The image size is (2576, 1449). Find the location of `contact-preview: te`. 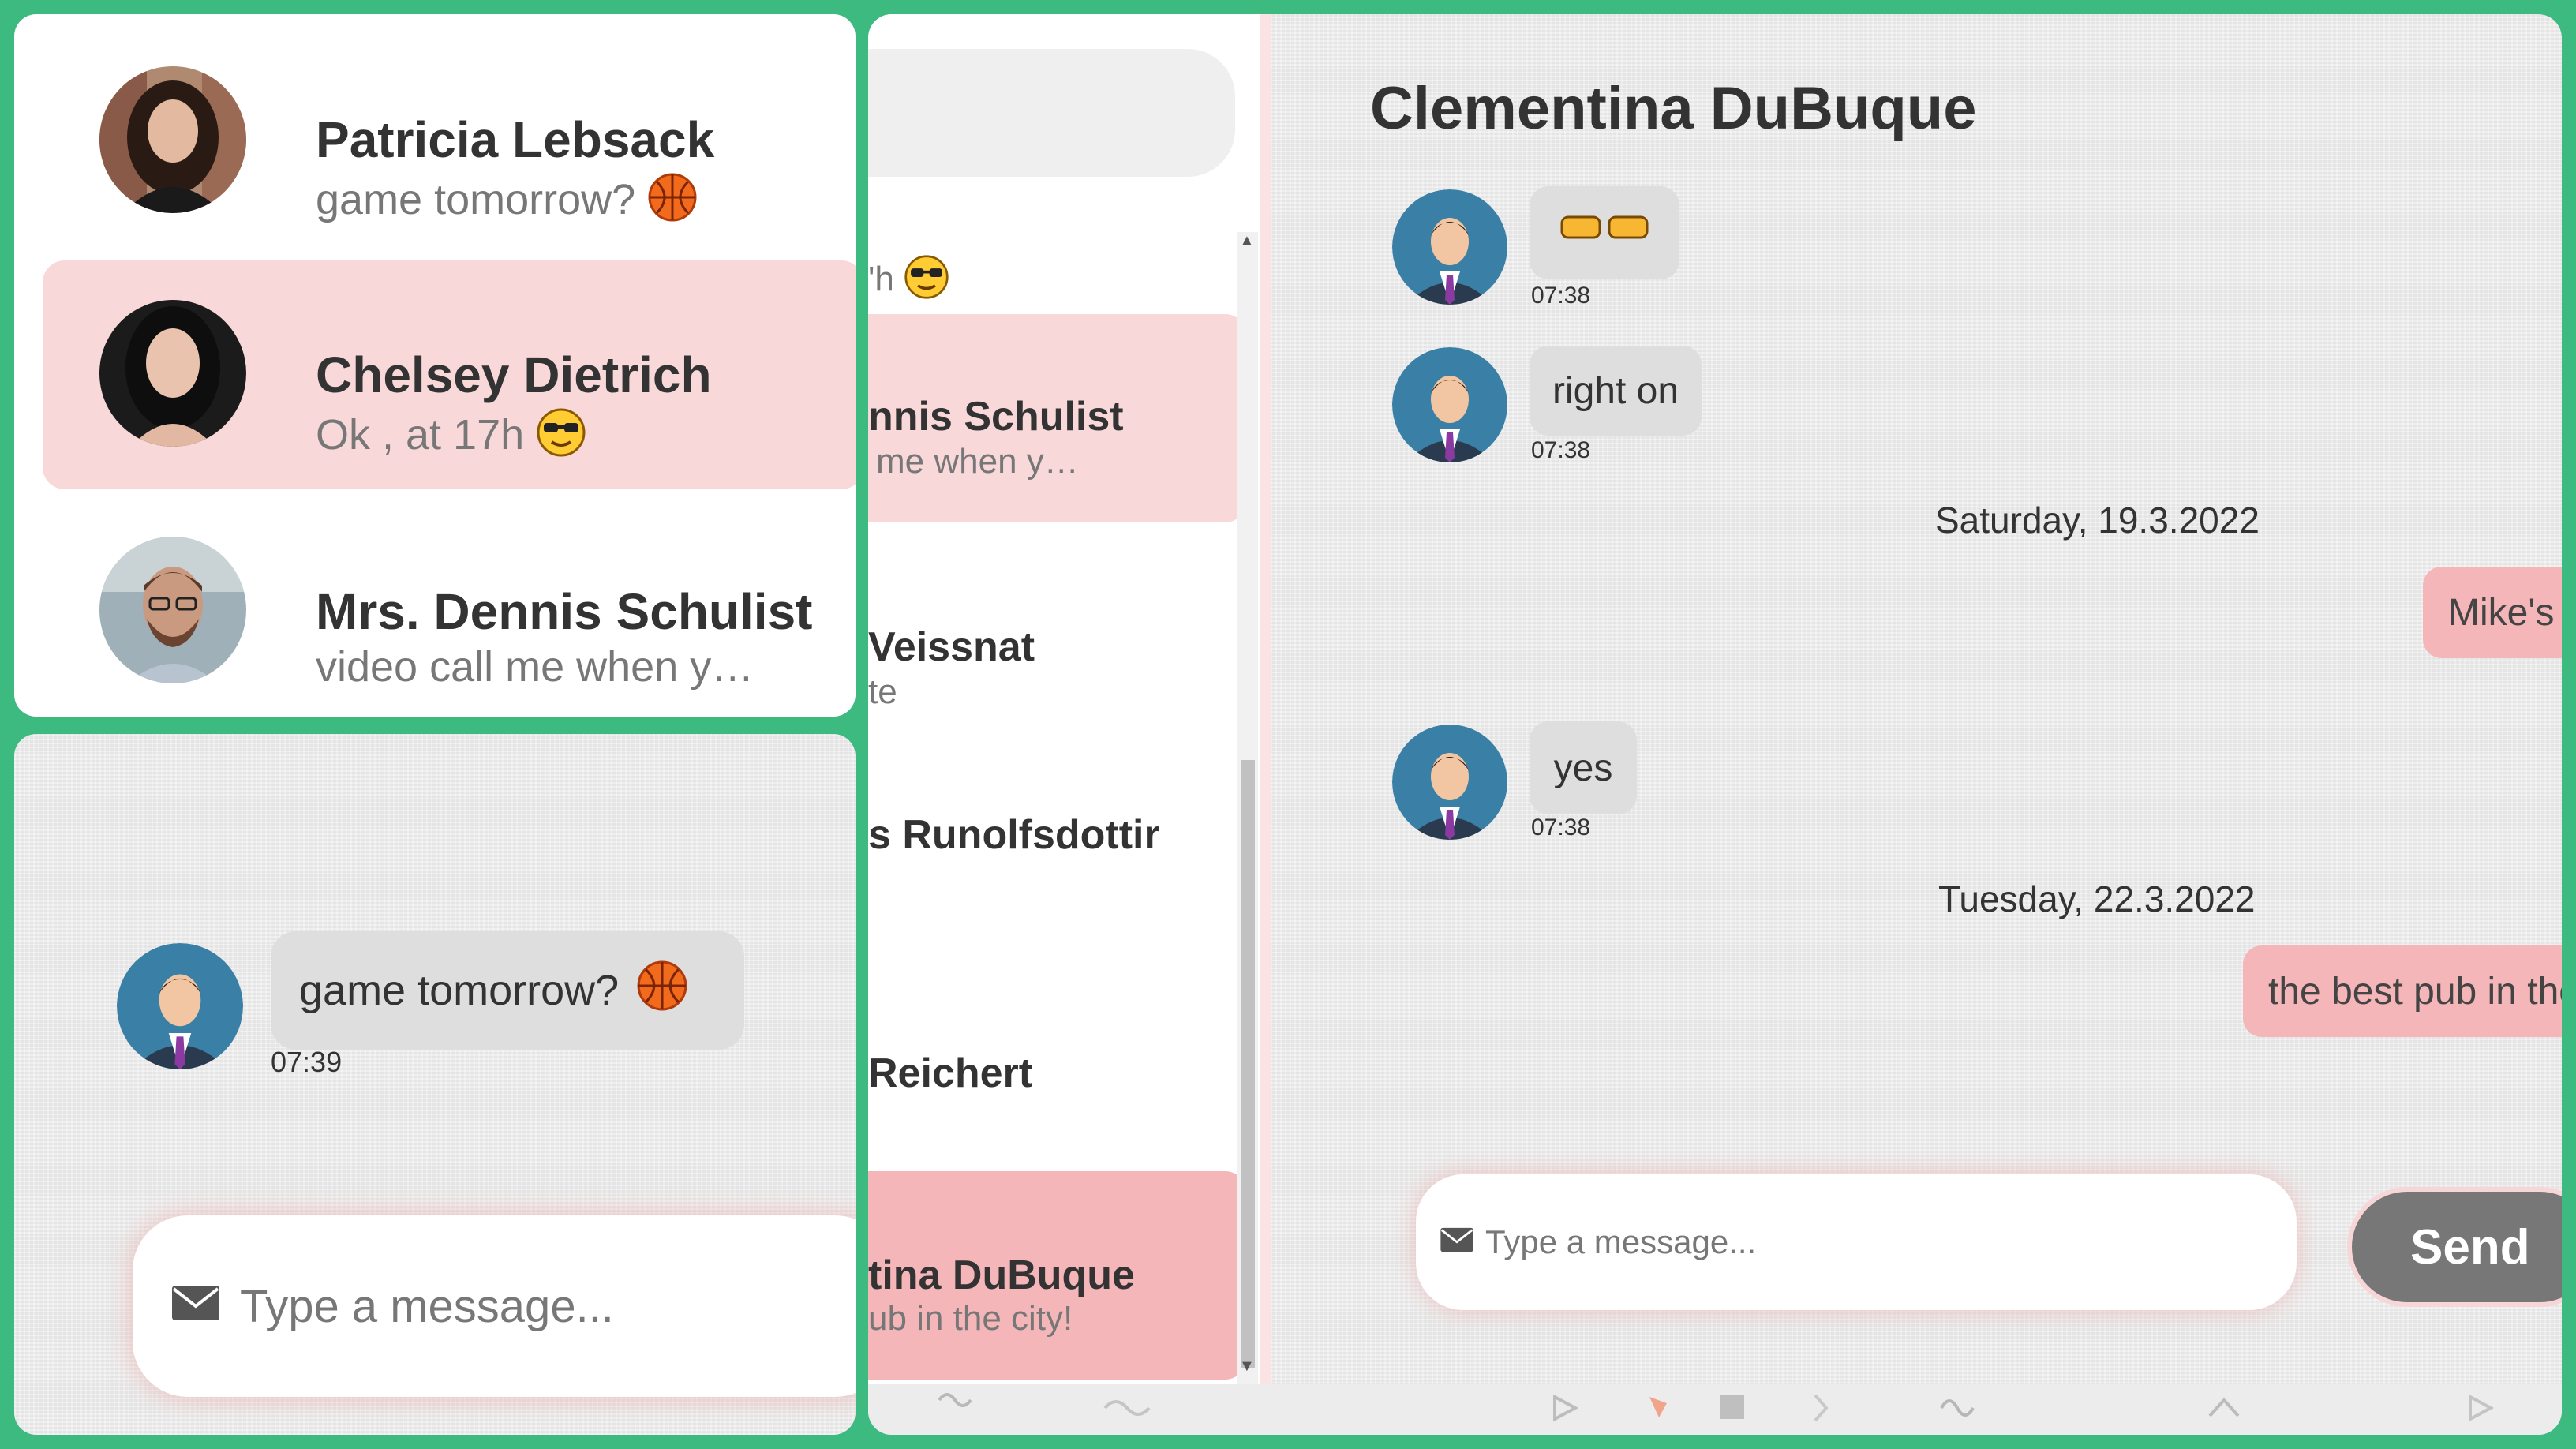

contact-preview: te is located at coordinates (882, 691).